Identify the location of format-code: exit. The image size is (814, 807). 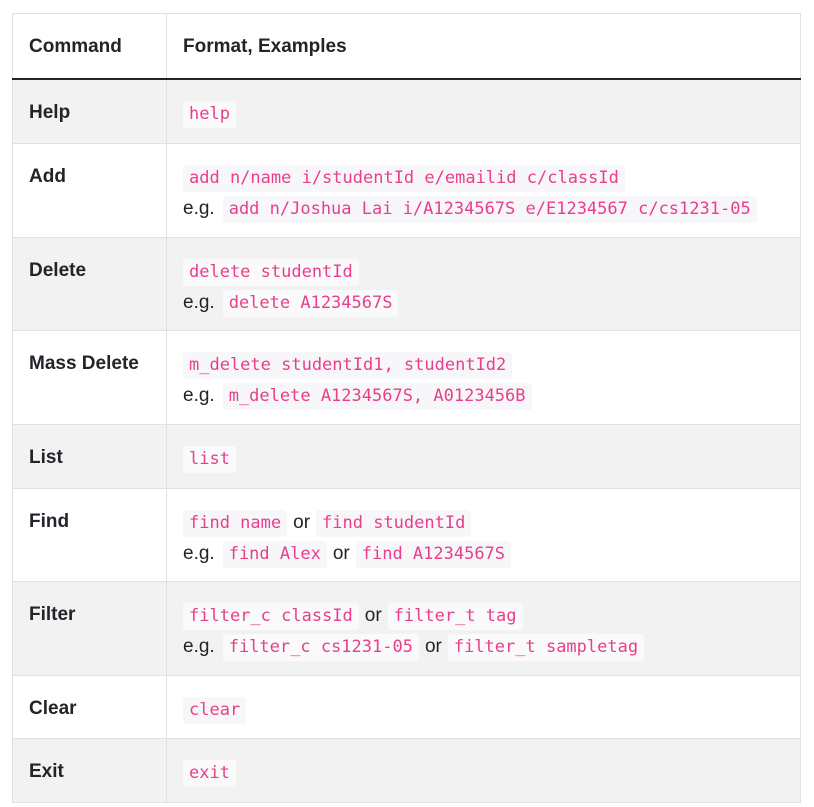
(209, 773).